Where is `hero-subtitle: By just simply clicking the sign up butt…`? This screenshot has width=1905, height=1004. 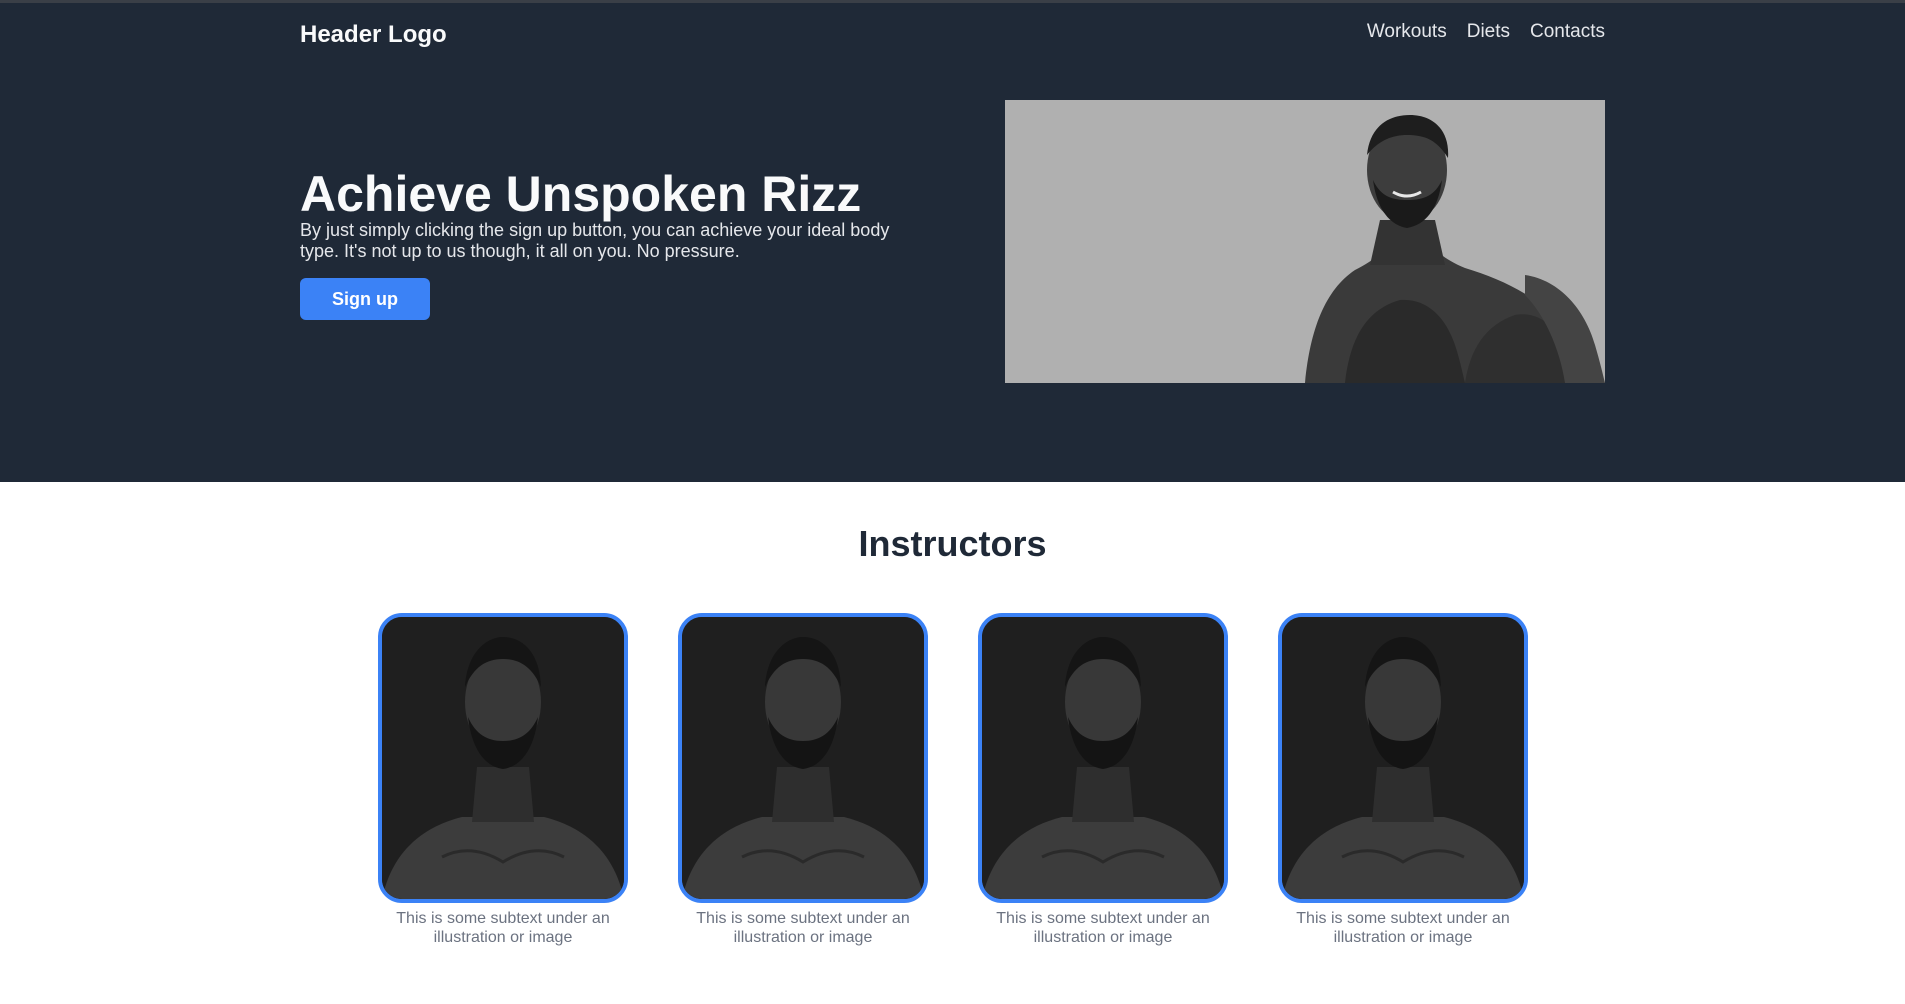
hero-subtitle: By just simply clicking the sign up butt… is located at coordinates (595, 240).